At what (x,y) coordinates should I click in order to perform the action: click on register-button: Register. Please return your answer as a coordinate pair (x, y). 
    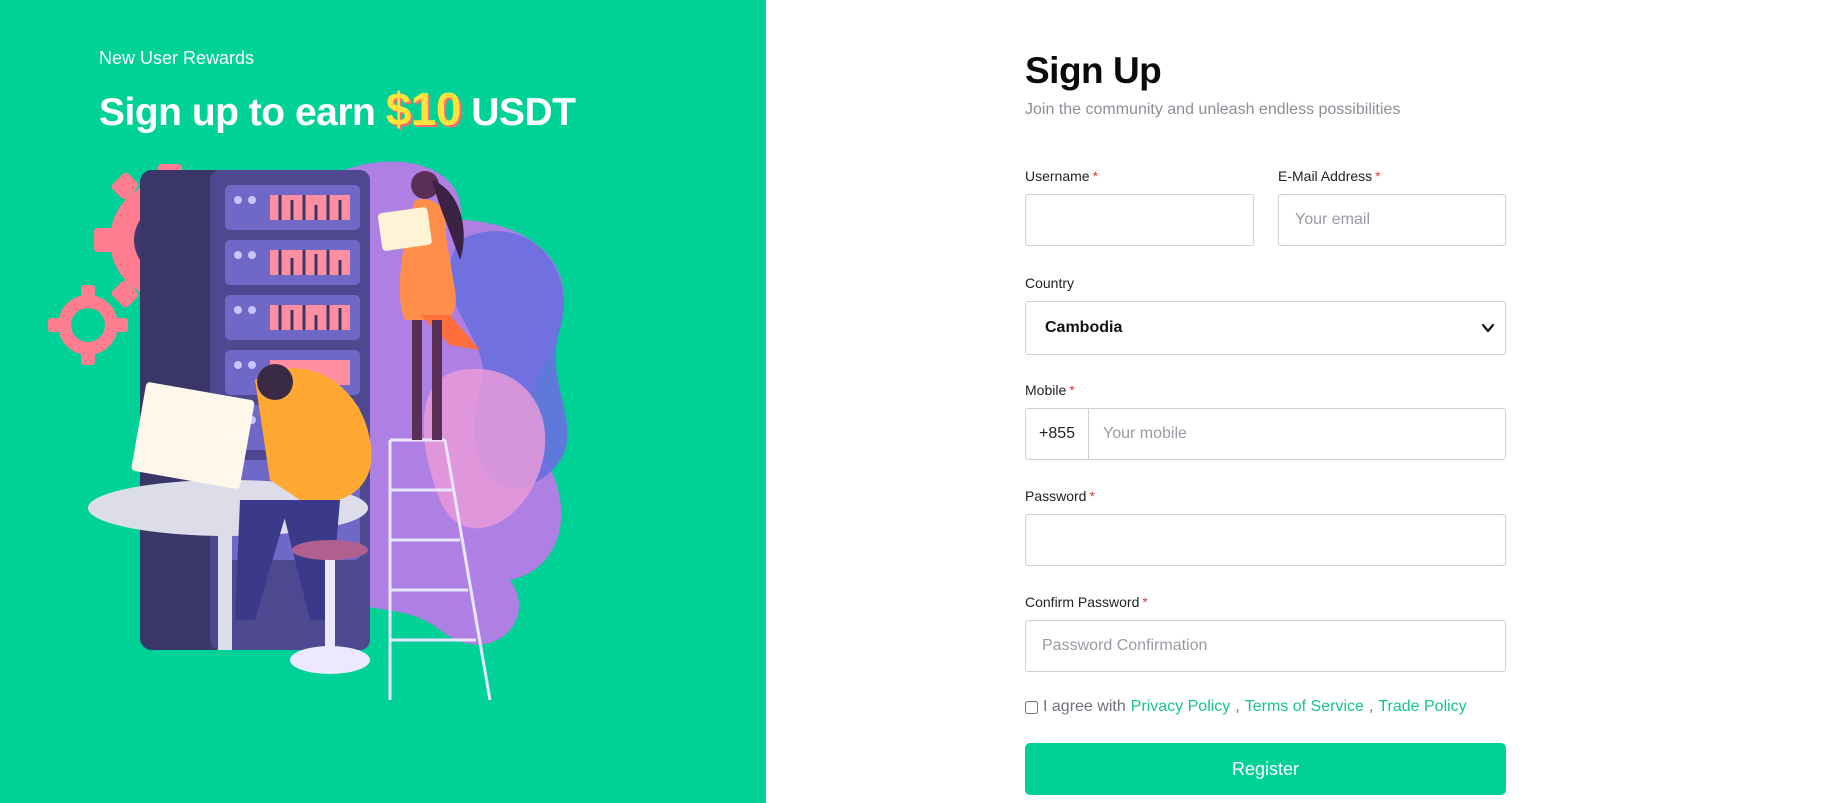
    Looking at the image, I should click on (1265, 769).